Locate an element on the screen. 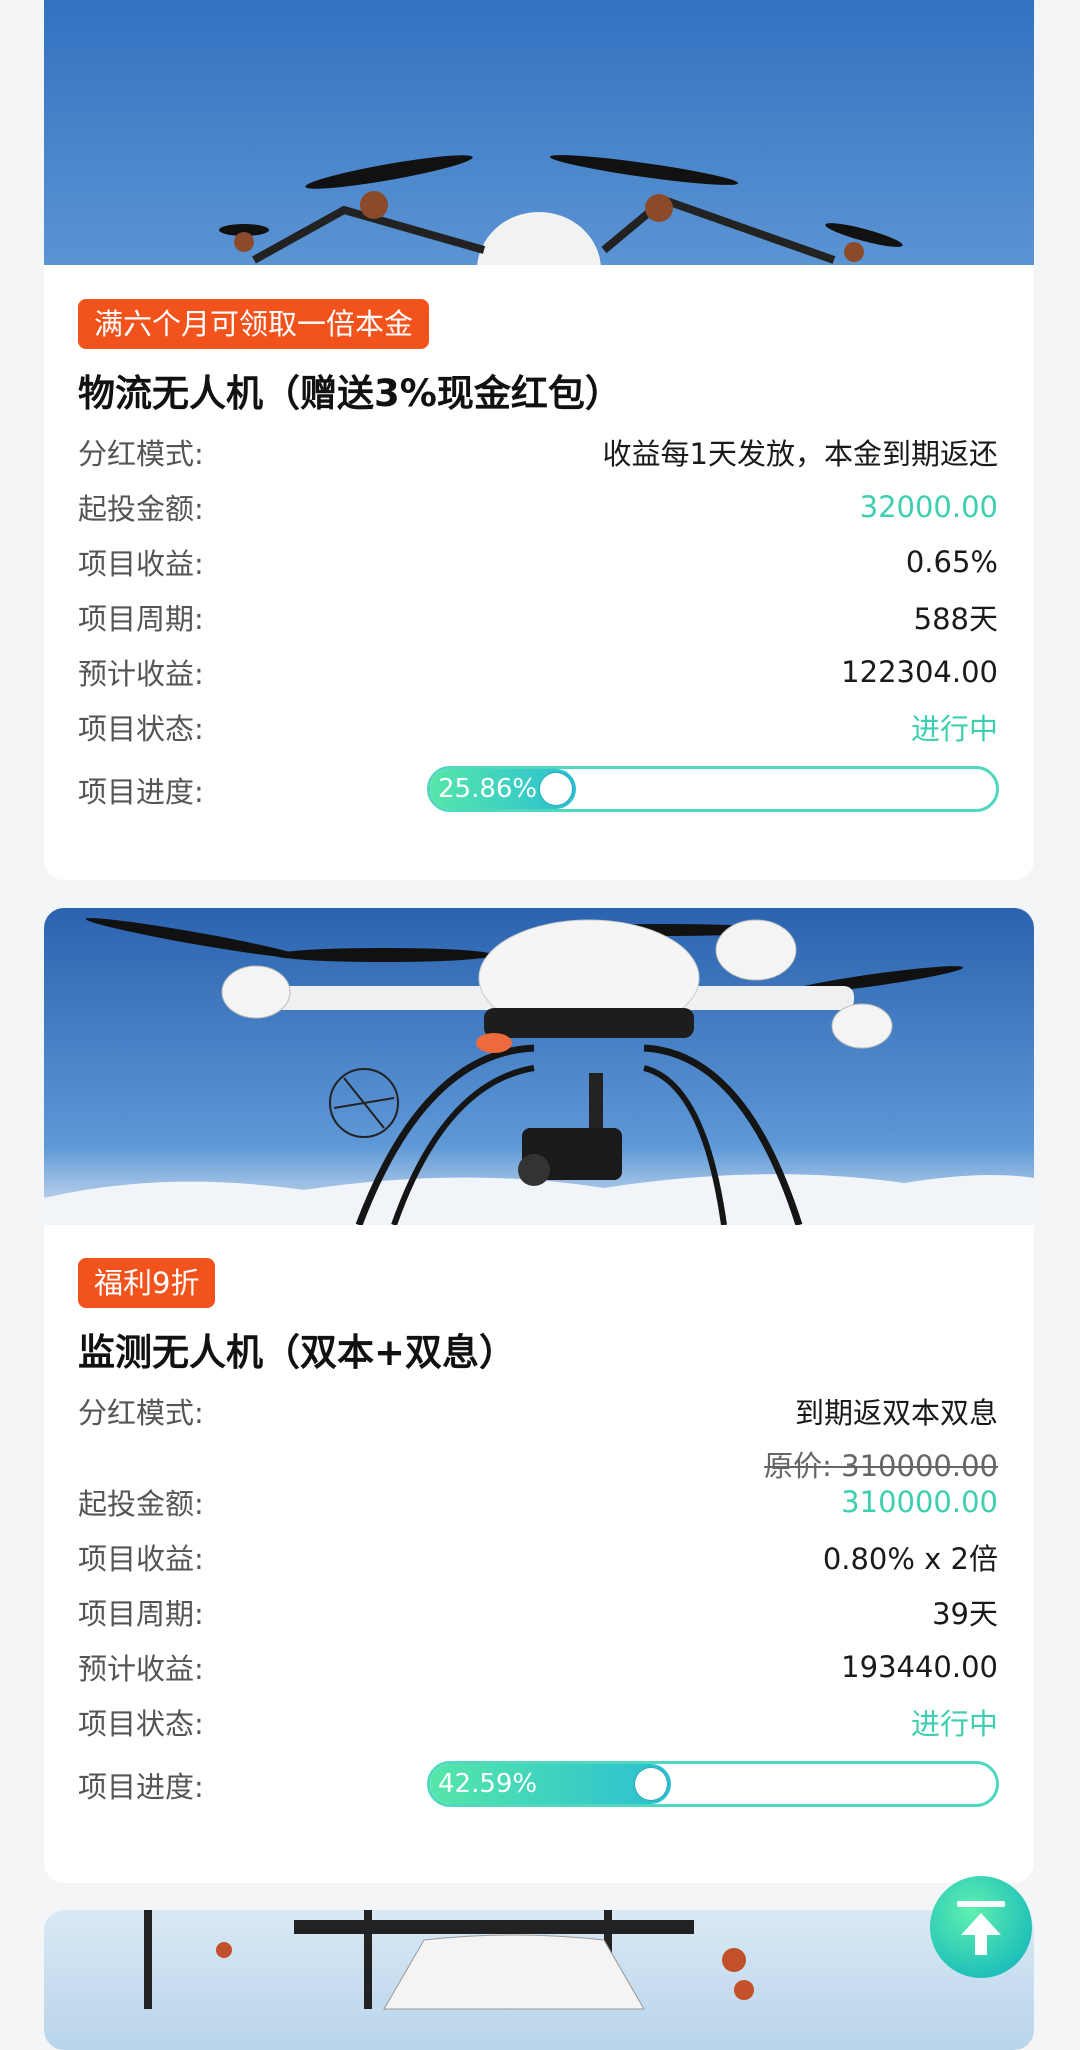  product-card-agri-drone is located at coordinates (539, 1980).